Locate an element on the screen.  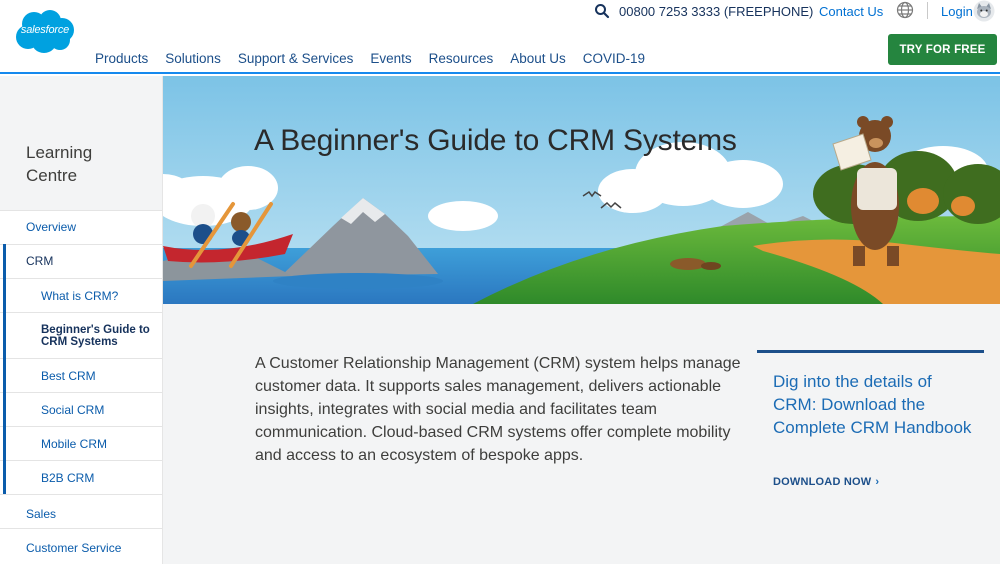
search-icon is located at coordinates (602, 11).